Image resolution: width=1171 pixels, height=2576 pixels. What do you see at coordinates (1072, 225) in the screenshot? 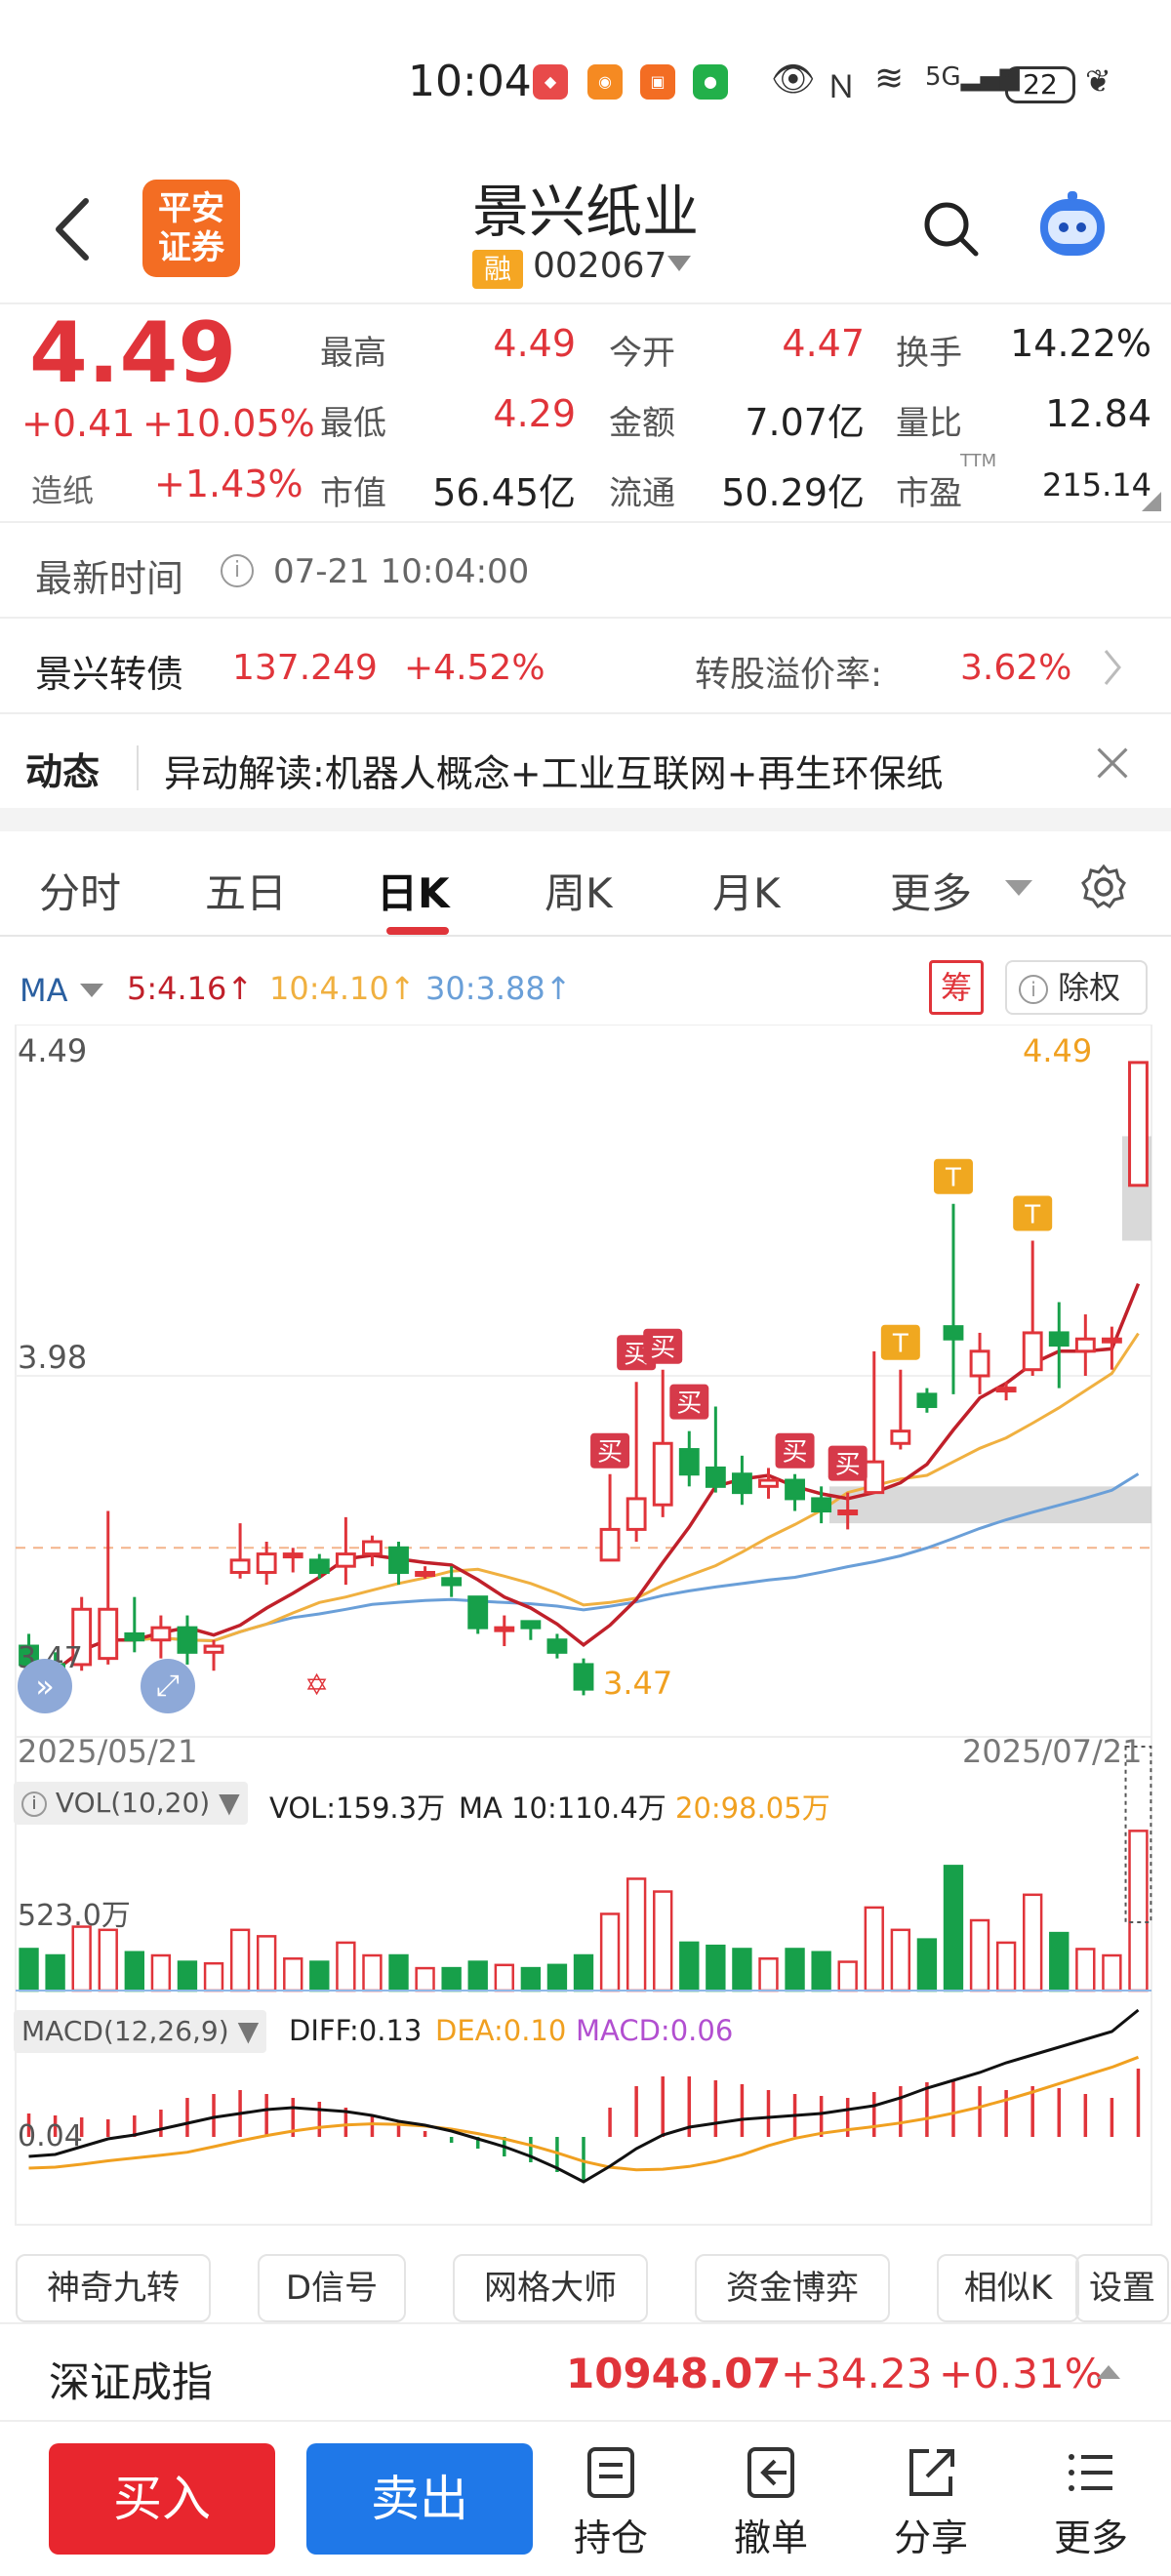
I see `robot-assistant-icon` at bounding box center [1072, 225].